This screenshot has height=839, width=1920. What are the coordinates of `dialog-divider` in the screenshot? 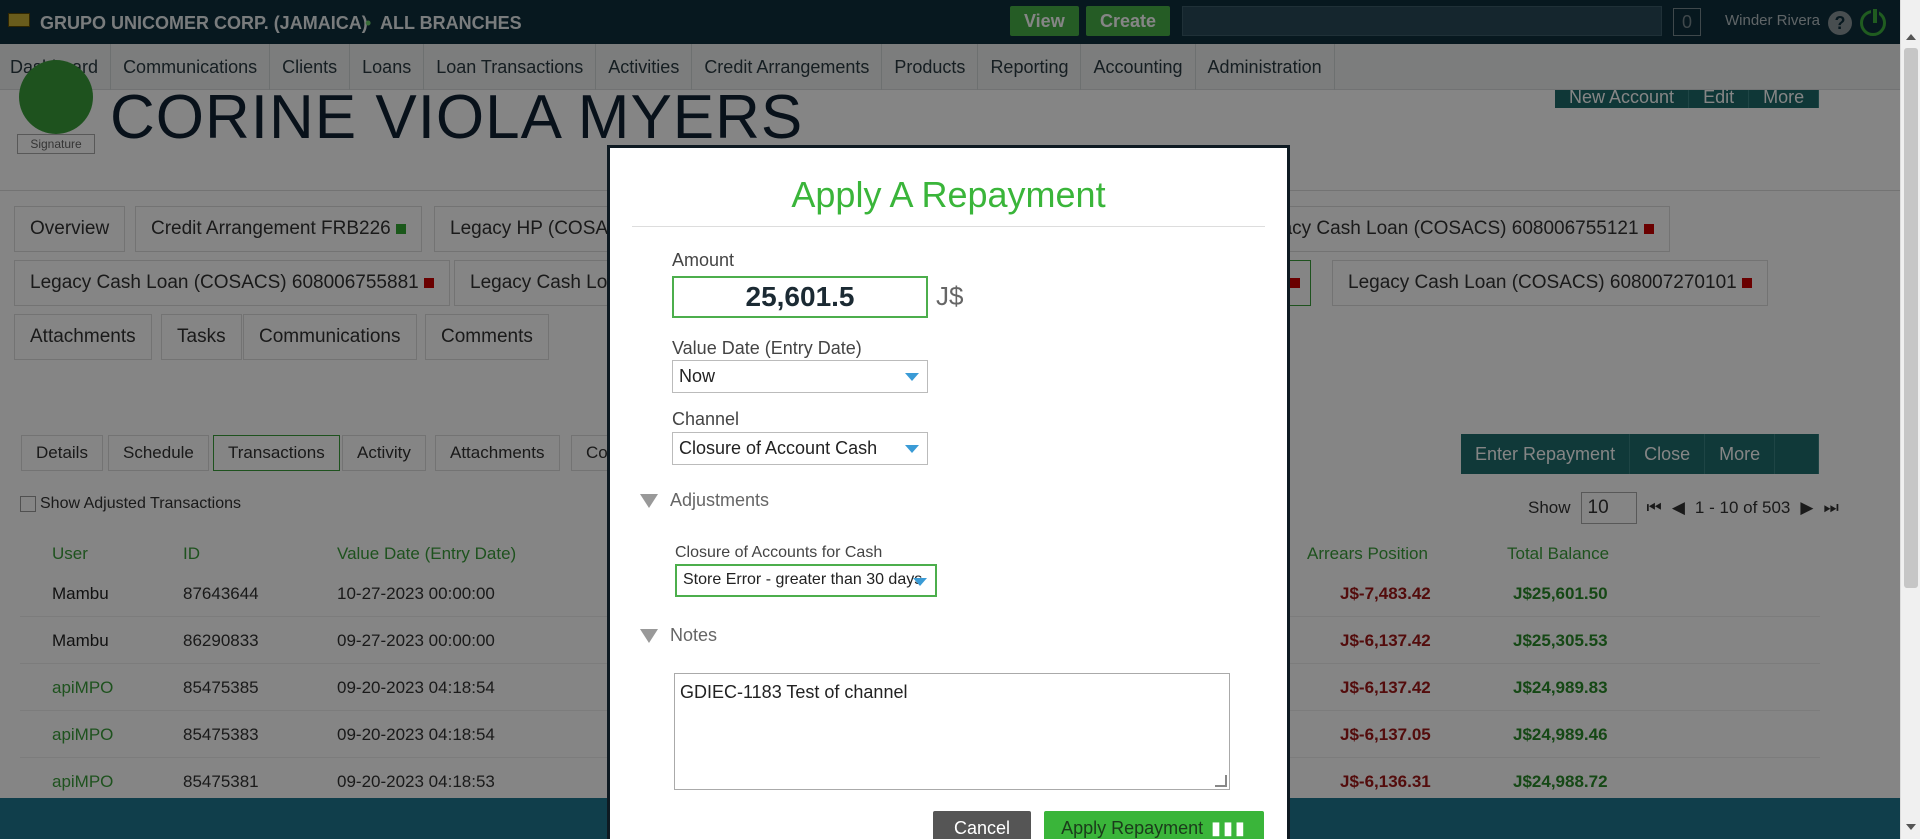 It's located at (948, 226).